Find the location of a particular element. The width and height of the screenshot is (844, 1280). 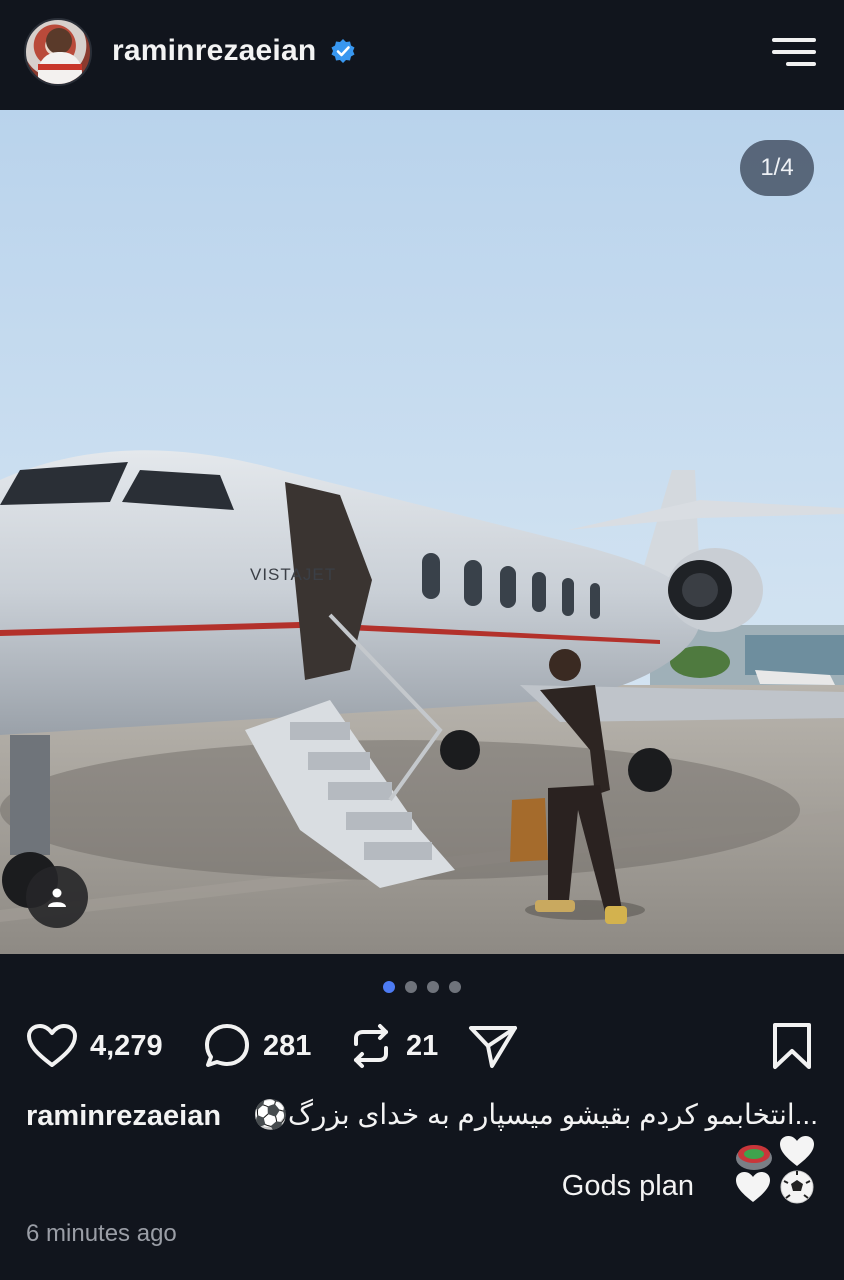

post-timestamp: 6 minutes ago is located at coordinates (101, 1233).